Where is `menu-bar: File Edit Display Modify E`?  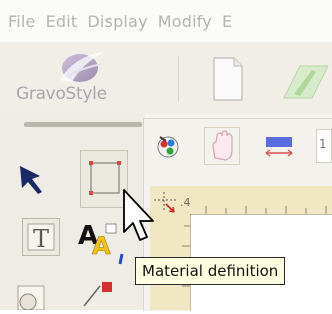 menu-bar: File Edit Display Modify E is located at coordinates (166, 21).